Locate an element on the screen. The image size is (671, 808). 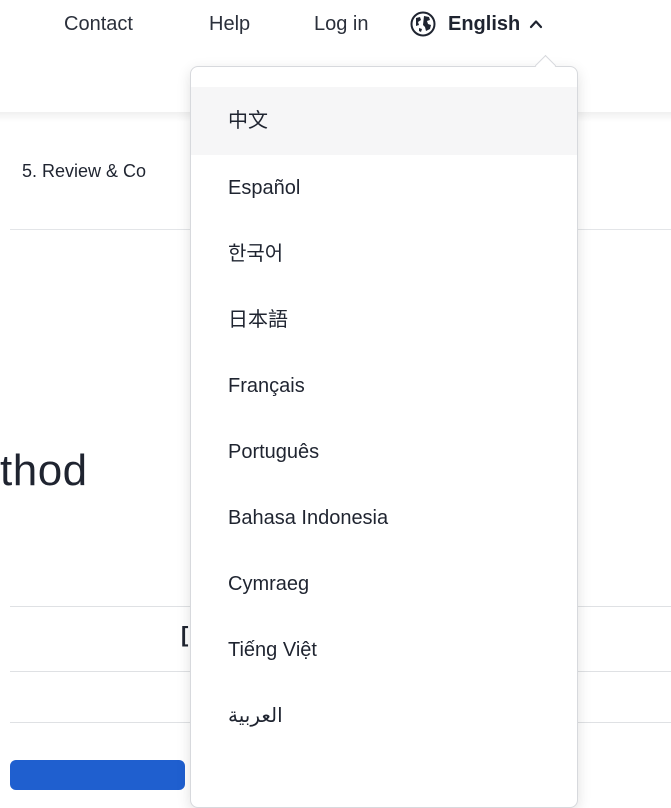
language-selector-button: English is located at coordinates (476, 24).